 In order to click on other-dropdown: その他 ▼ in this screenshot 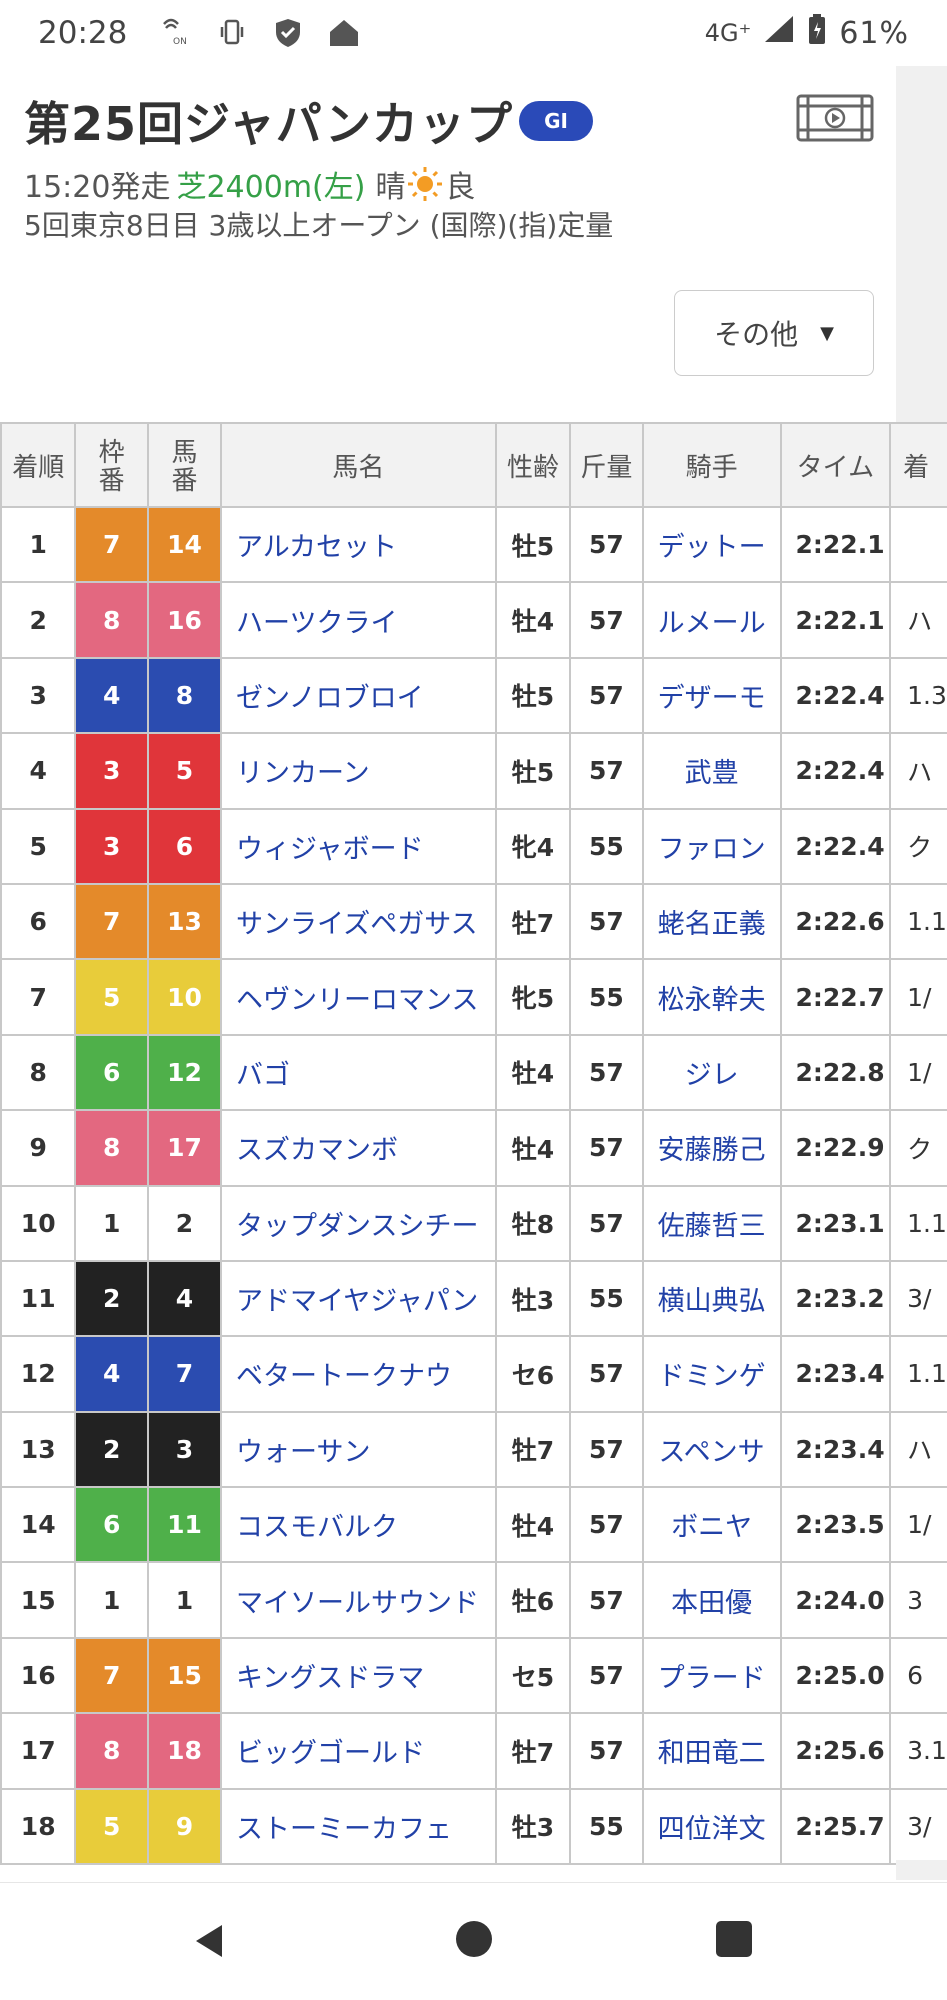, I will do `click(774, 333)`.